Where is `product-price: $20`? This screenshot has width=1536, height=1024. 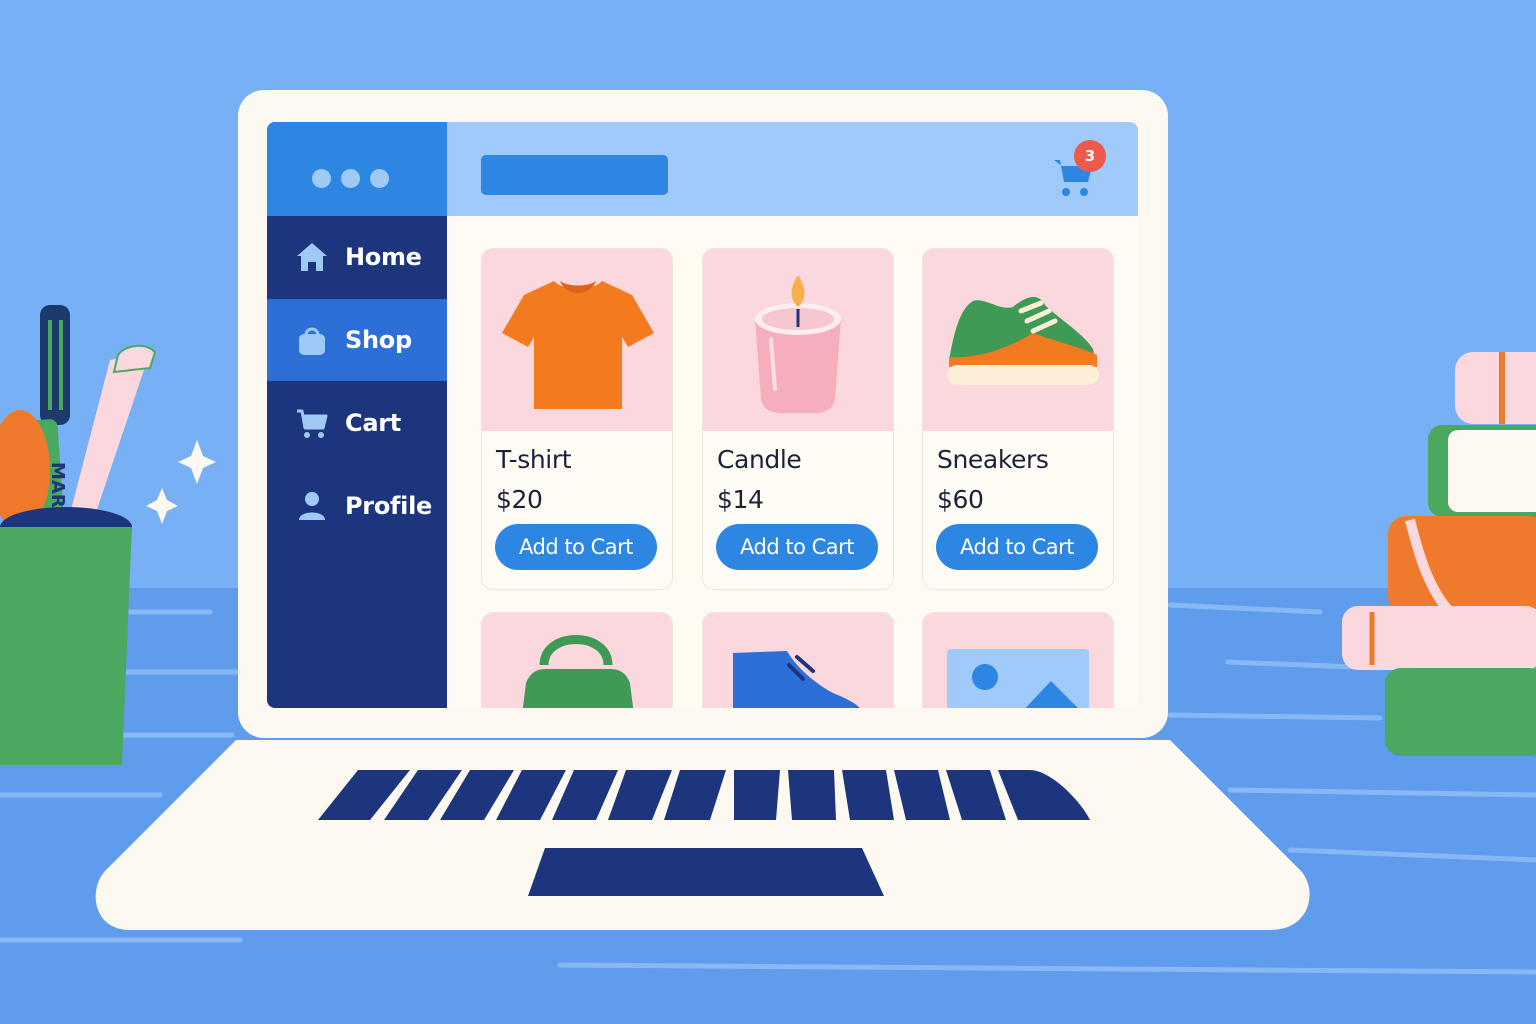
product-price: $20 is located at coordinates (519, 499).